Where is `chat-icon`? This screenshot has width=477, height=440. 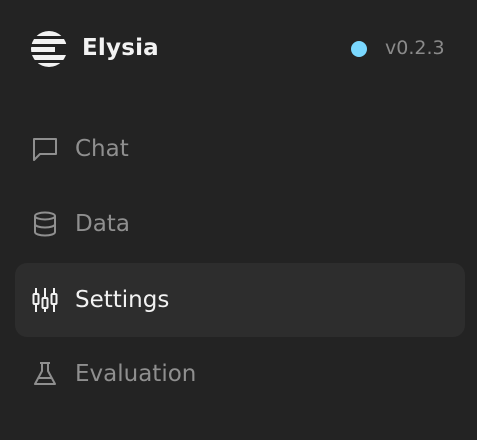
chat-icon is located at coordinates (45, 149).